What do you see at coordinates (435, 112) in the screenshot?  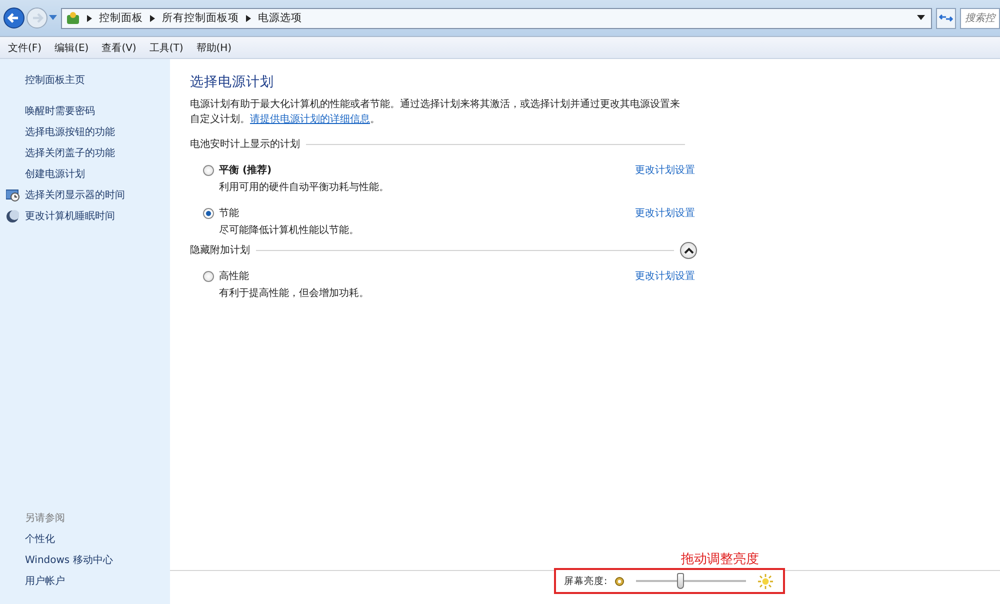 I see `description-text: 电源计划有助于最大化计算机的性能或者节能。通过选择计划来将其激活，或选择计划并通过更改其电源设置来自定义计划。请提供电源计划的详细信息。` at bounding box center [435, 112].